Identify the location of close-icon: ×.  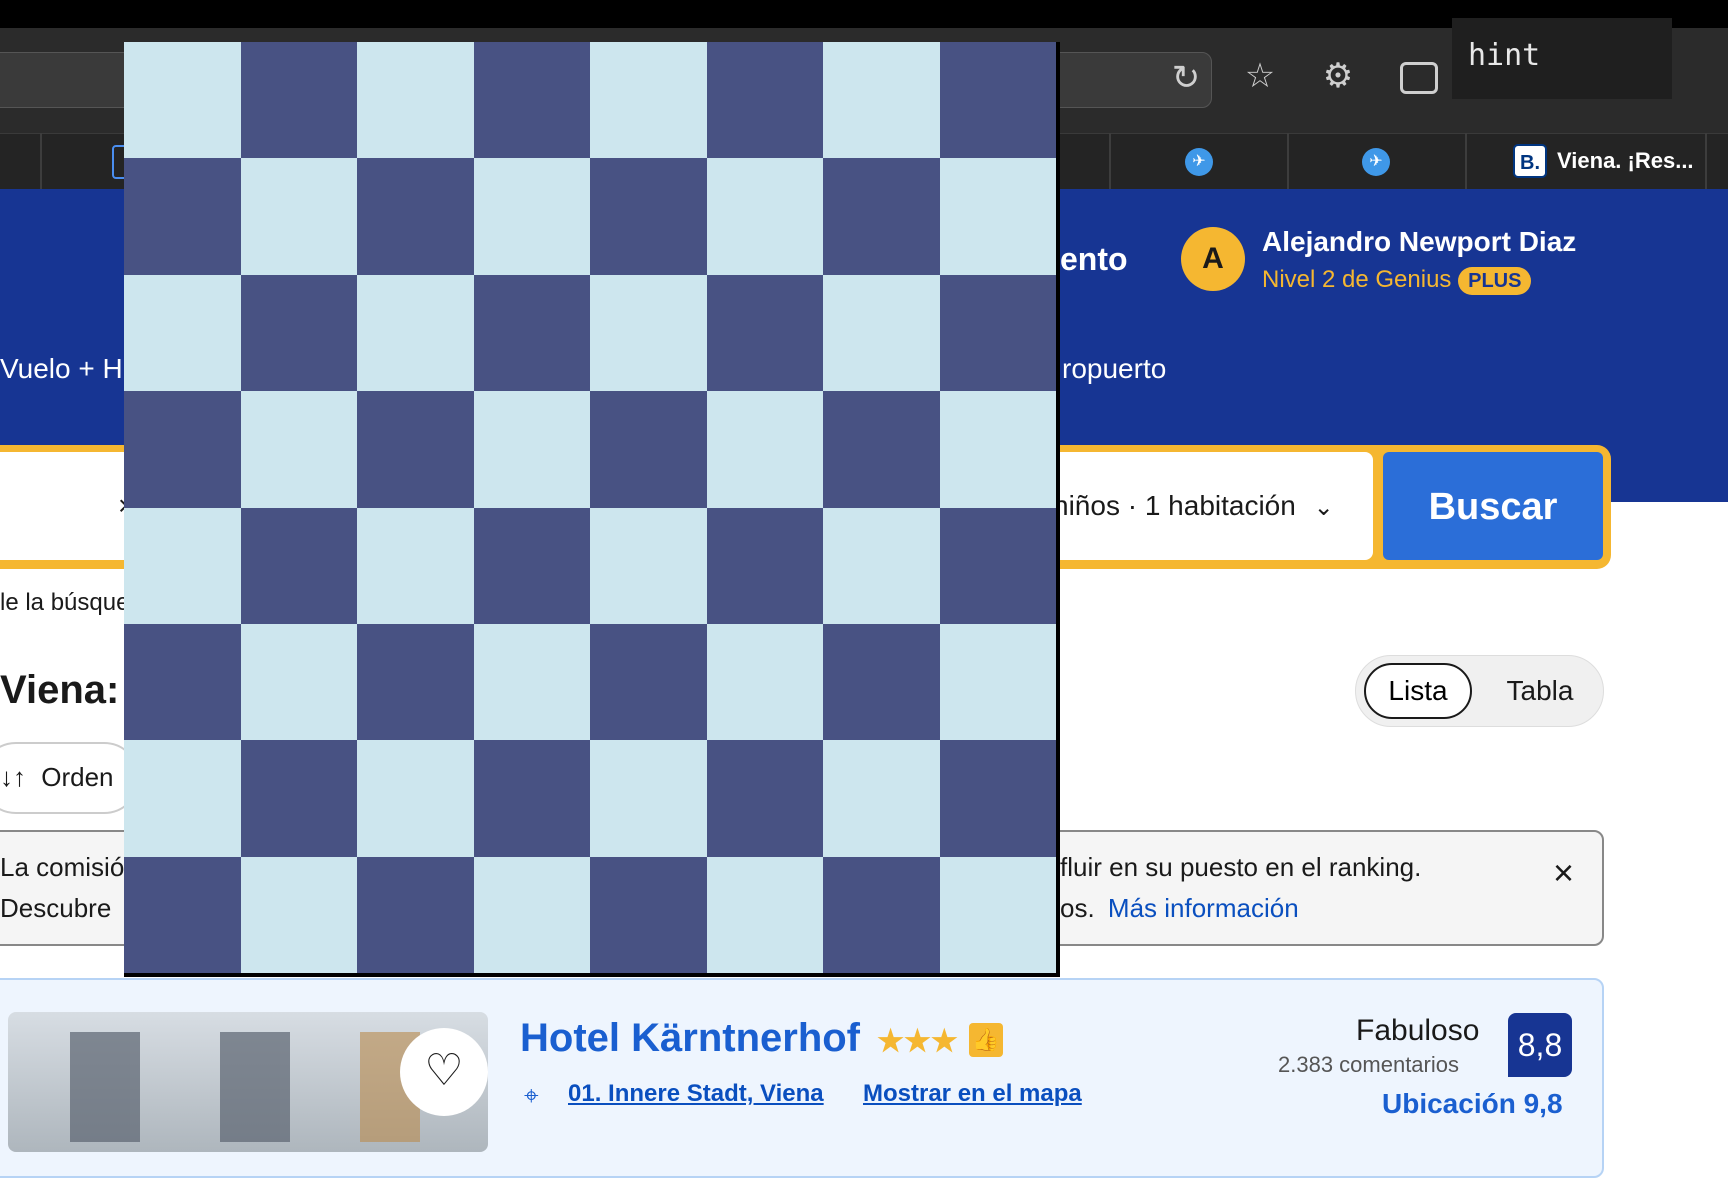
(1563, 873).